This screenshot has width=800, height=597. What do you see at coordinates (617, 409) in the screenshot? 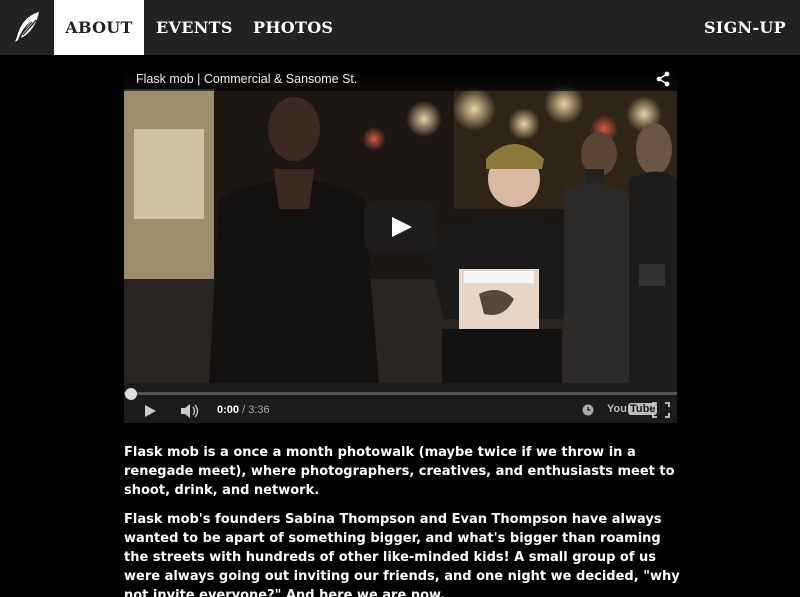
I see `youtube-logo-you: You` at bounding box center [617, 409].